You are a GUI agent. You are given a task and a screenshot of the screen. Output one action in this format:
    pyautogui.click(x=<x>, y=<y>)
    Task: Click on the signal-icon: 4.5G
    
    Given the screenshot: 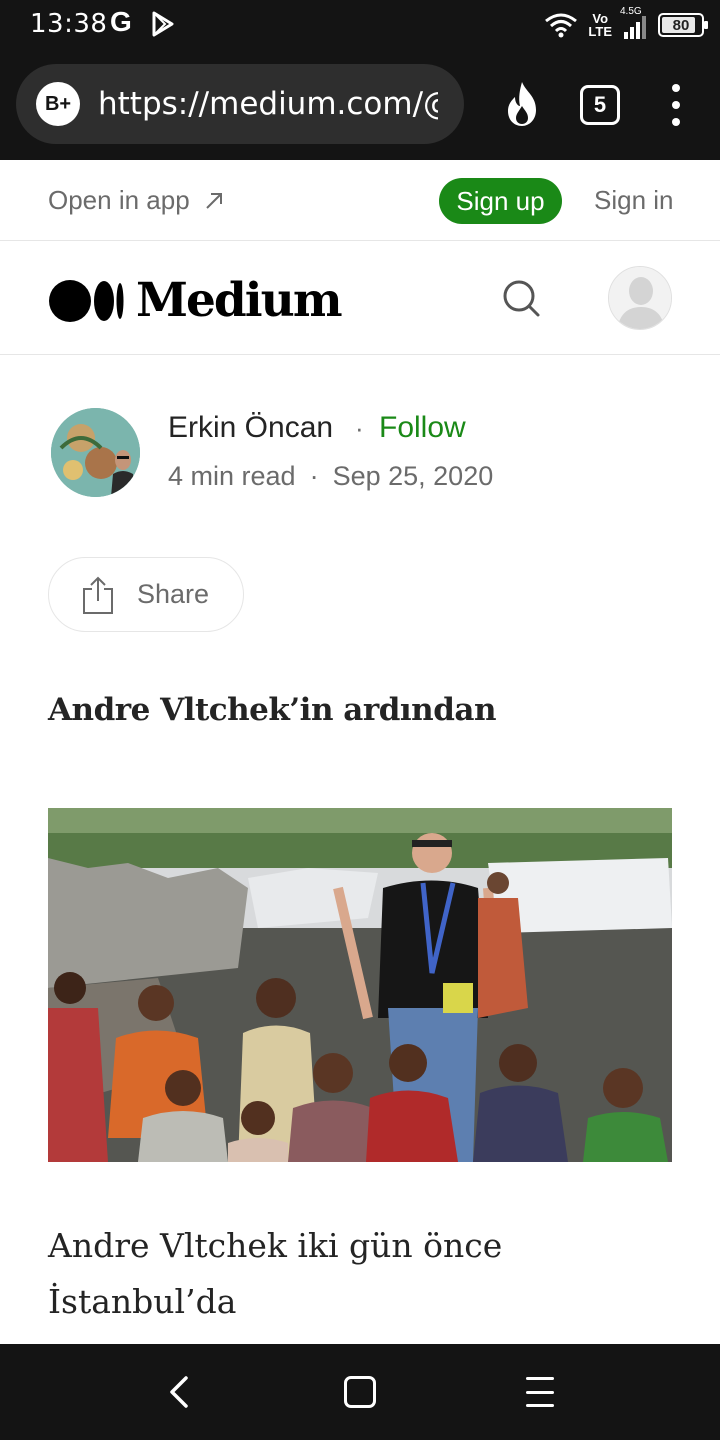 What is the action you would take?
    pyautogui.click(x=634, y=23)
    